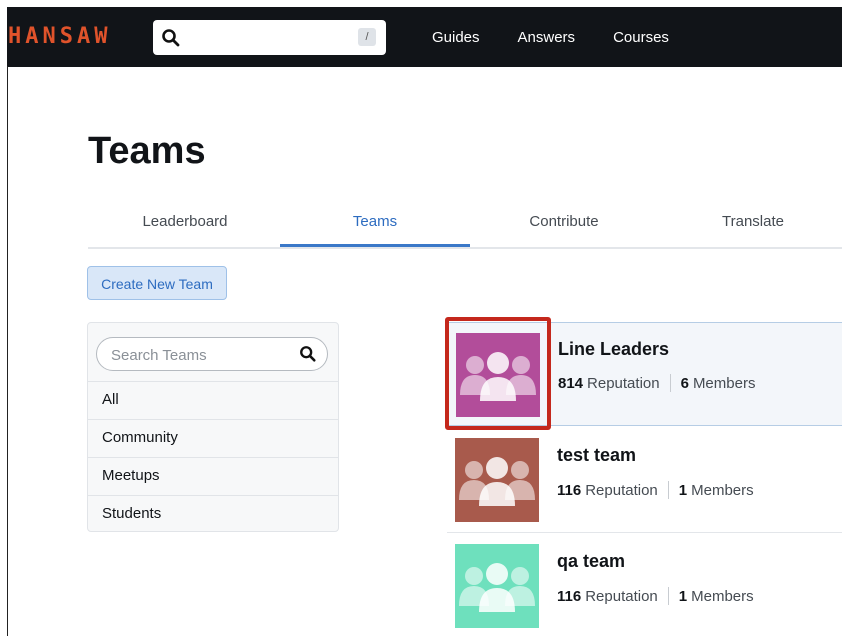 This screenshot has height=636, width=842. Describe the element at coordinates (641, 37) in the screenshot. I see `nav-link-courses: Courses` at that location.